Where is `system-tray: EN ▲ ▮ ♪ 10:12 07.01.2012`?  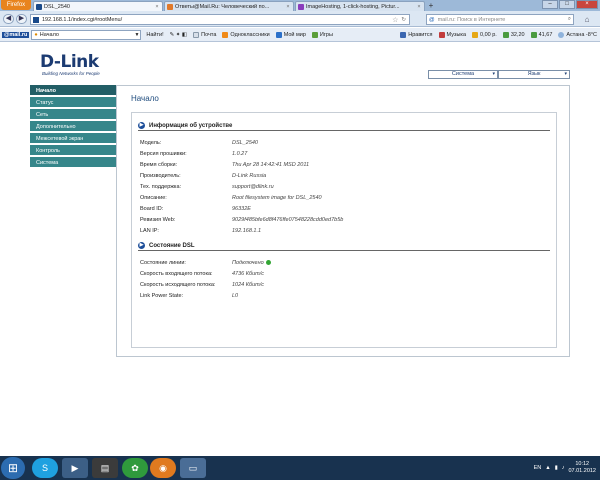 system-tray: EN ▲ ▮ ♪ 10:12 07.01.2012 is located at coordinates (565, 468).